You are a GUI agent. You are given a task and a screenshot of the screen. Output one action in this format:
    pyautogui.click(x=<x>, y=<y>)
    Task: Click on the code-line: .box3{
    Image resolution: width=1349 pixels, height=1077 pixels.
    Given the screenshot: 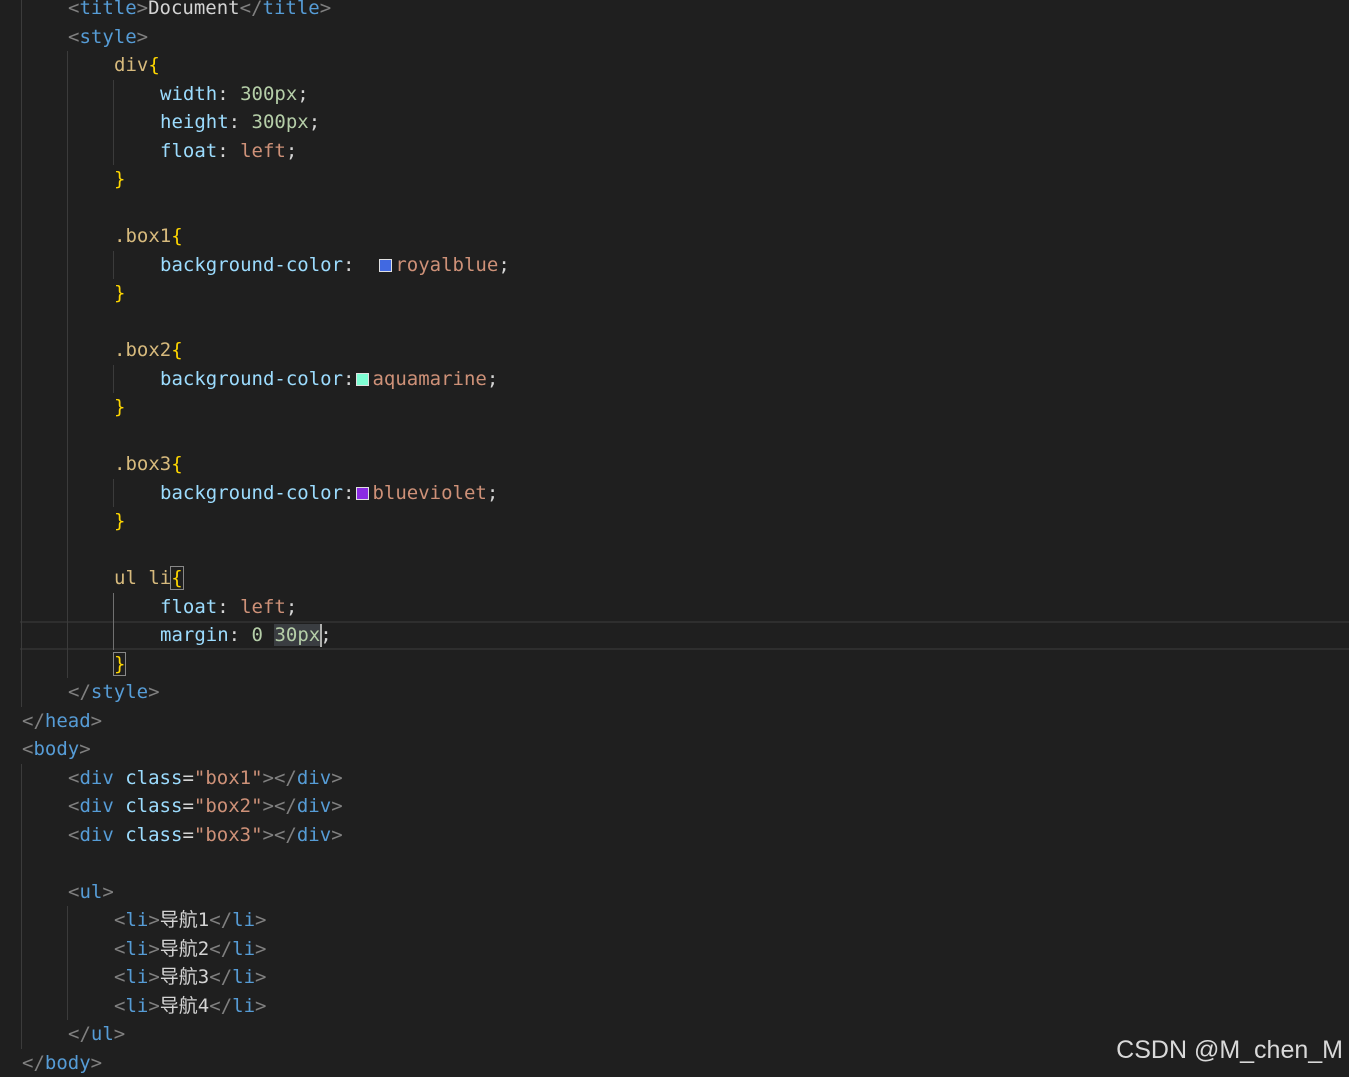 What is the action you would take?
    pyautogui.click(x=674, y=464)
    